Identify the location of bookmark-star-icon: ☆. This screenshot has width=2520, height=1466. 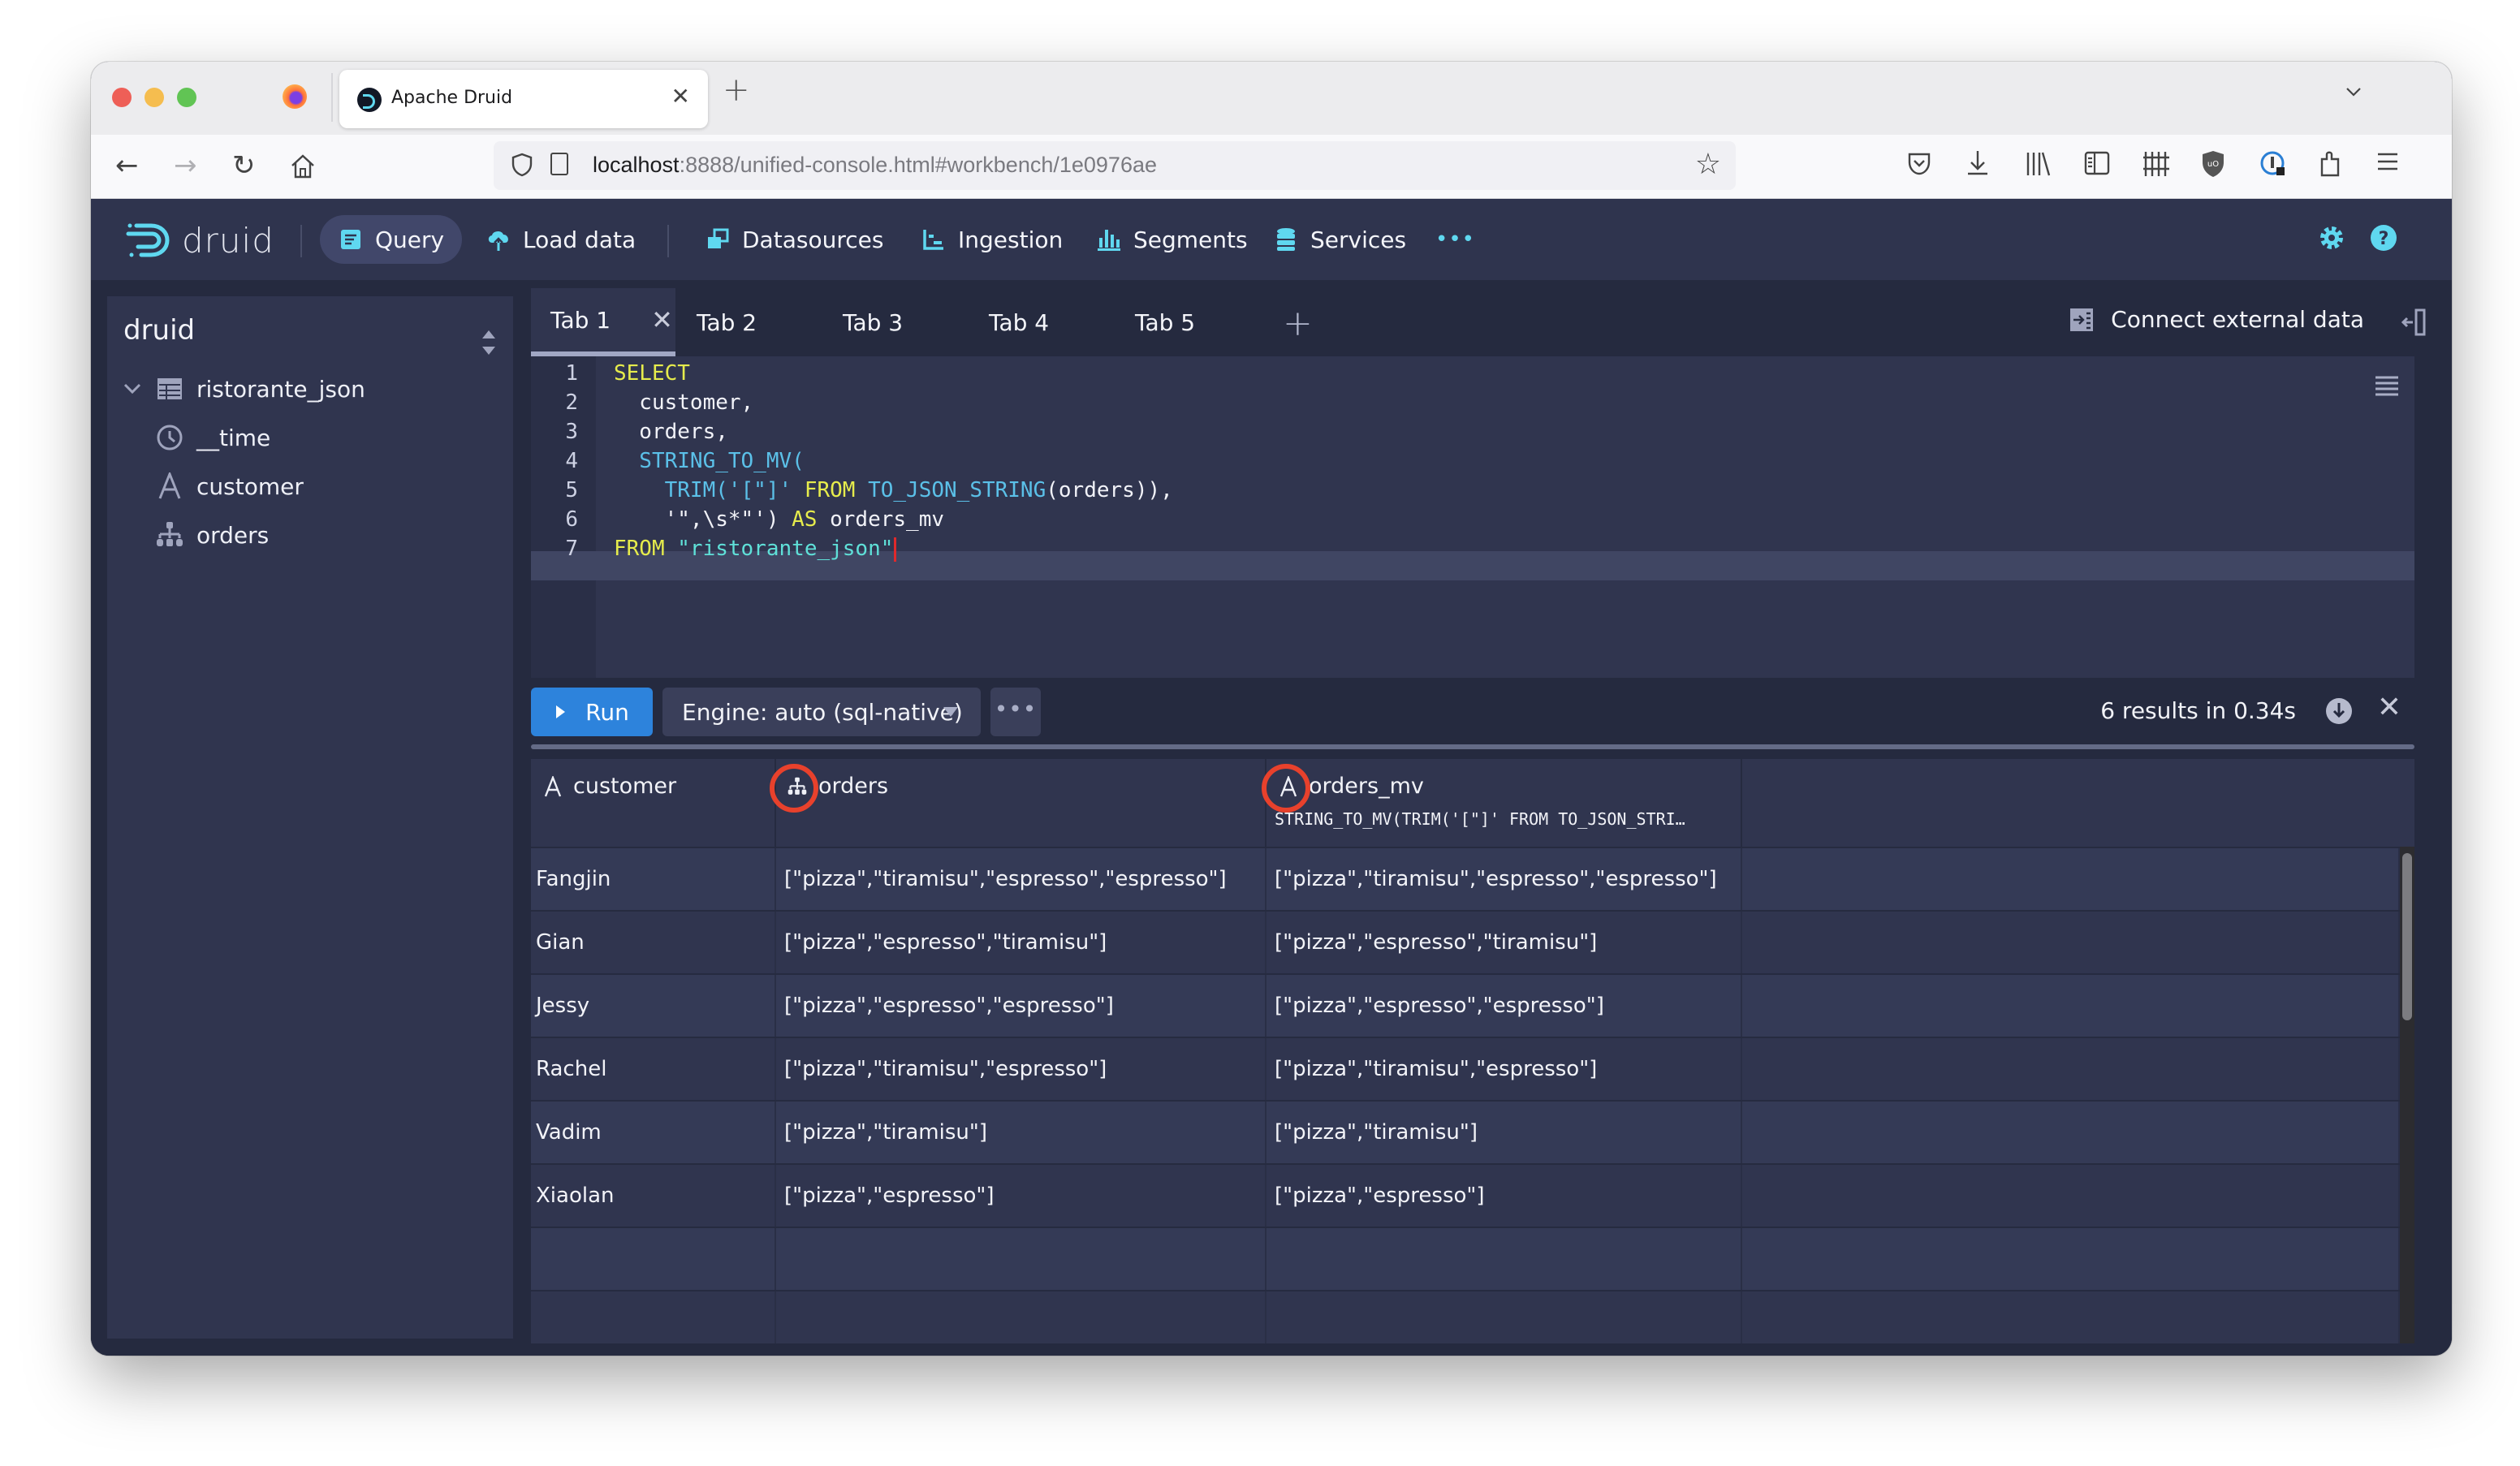
(1708, 164).